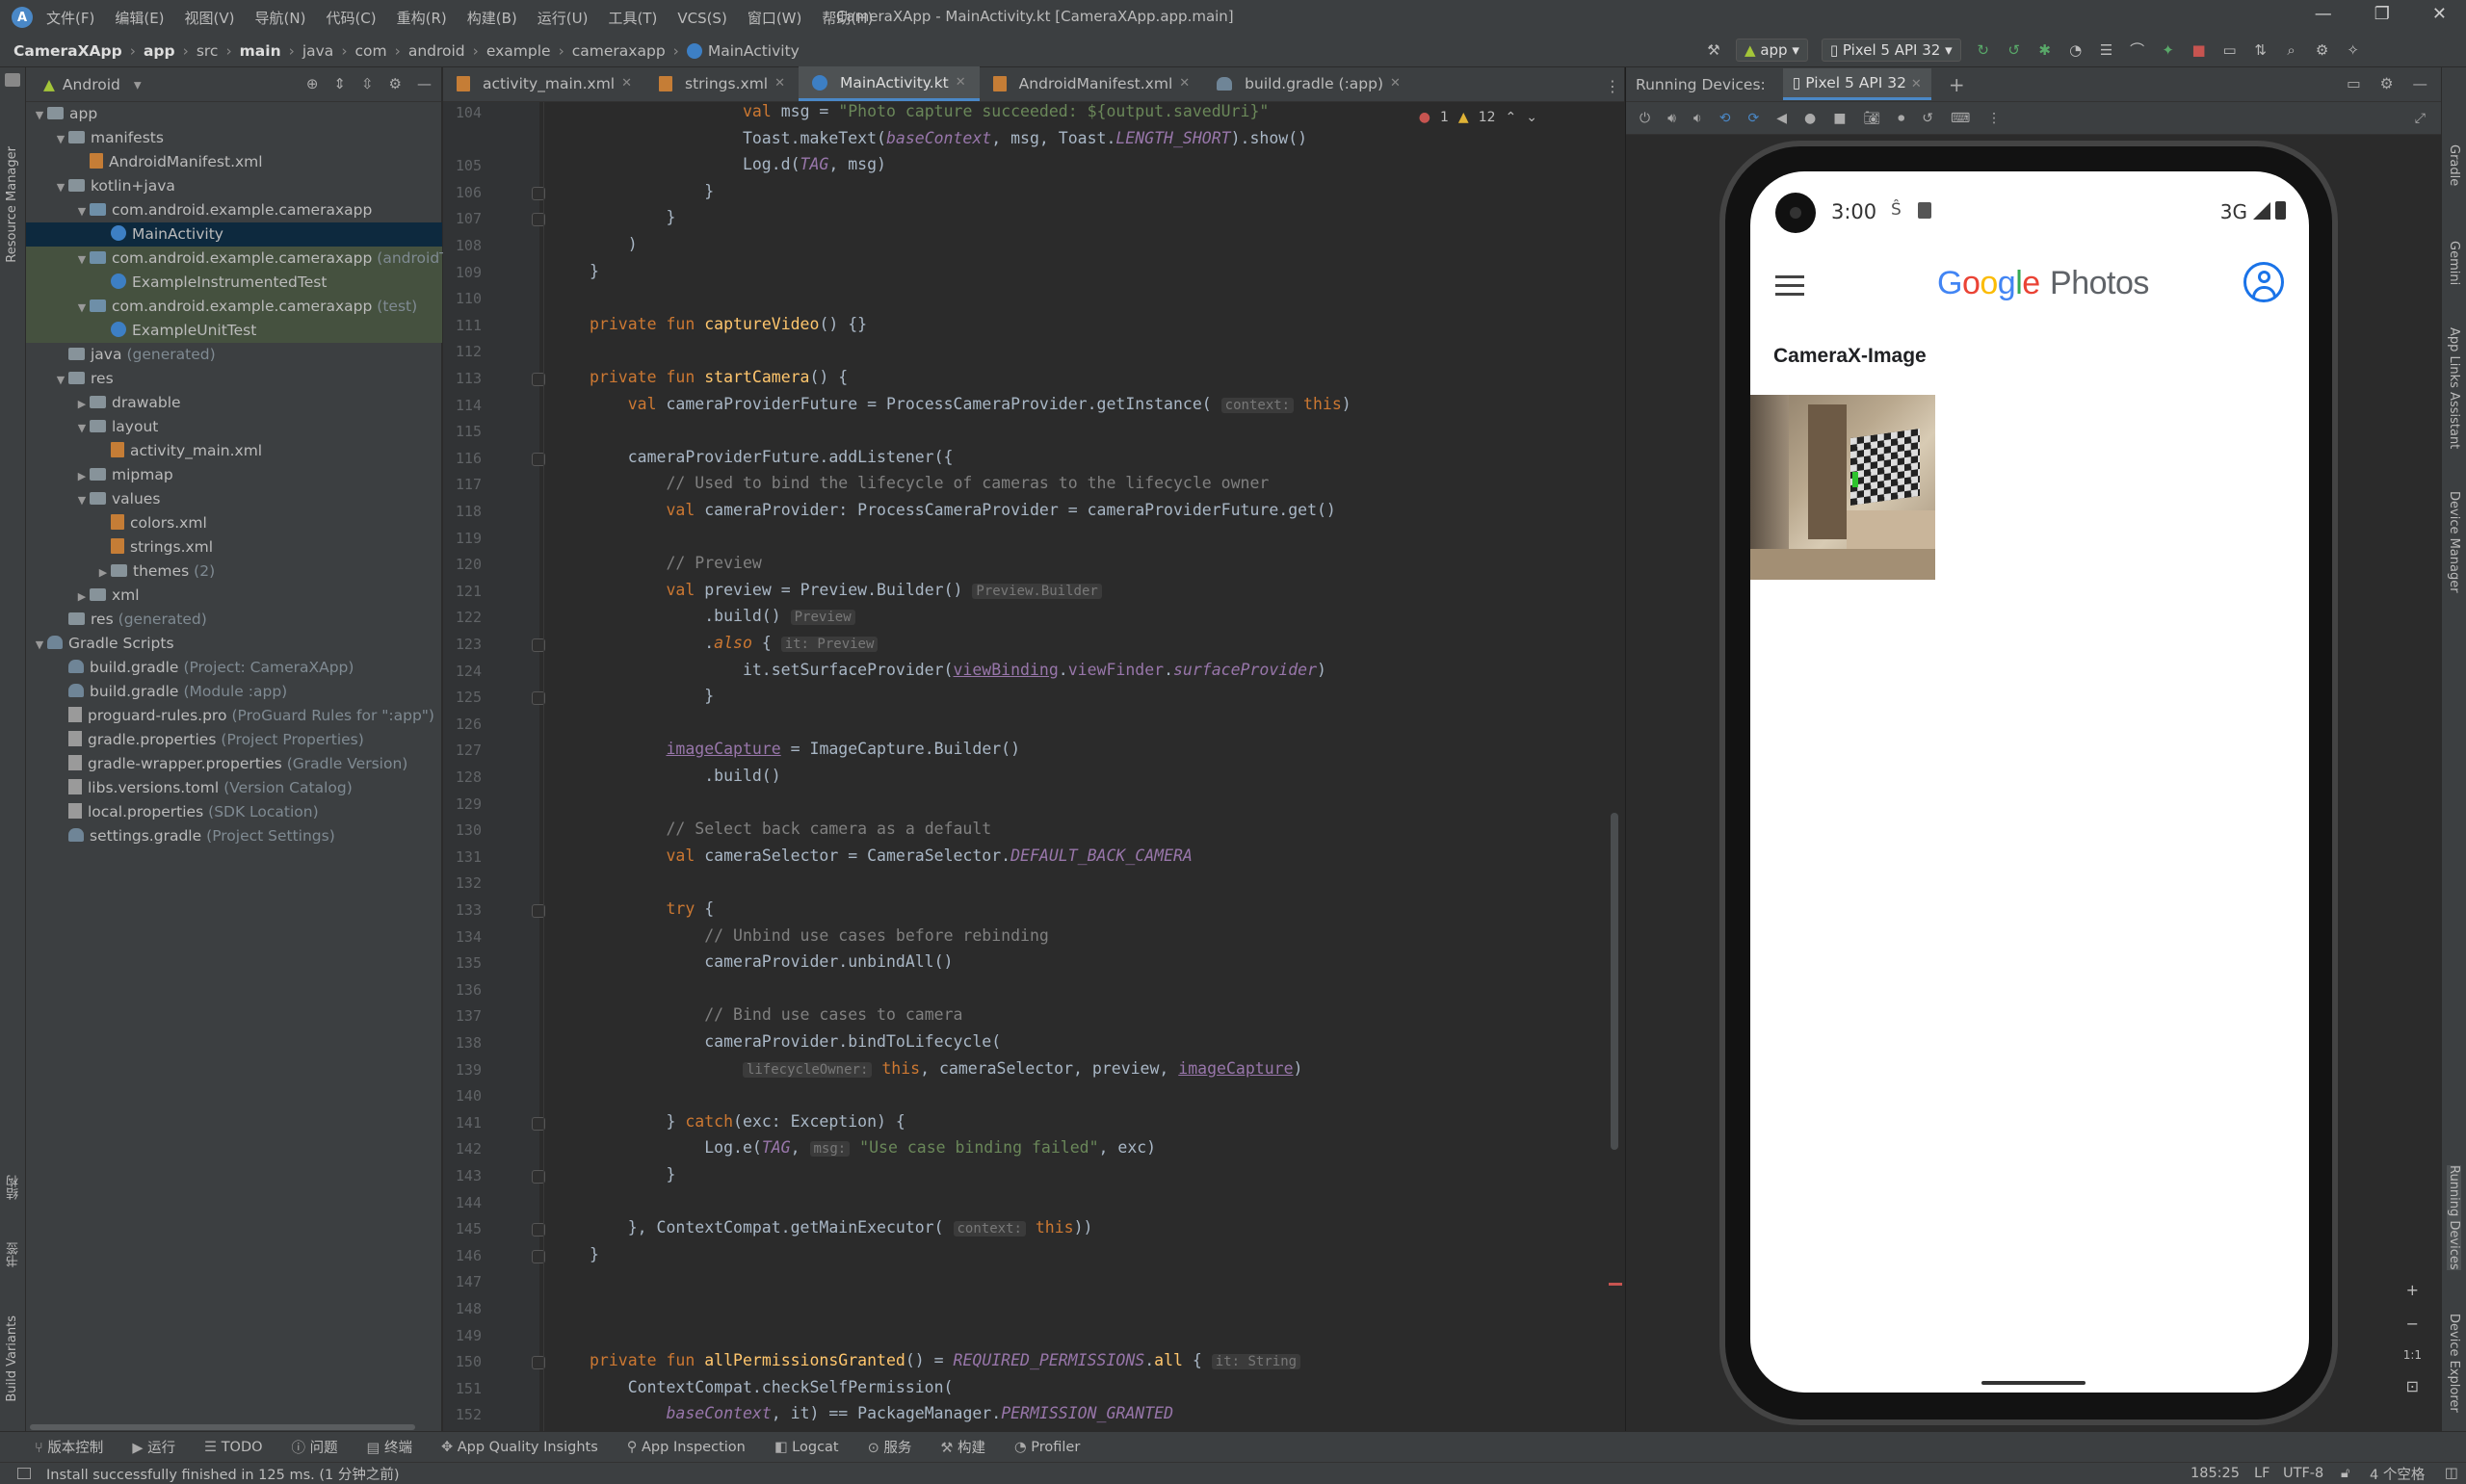 The height and width of the screenshot is (1484, 2466). Describe the element at coordinates (2454, 165) in the screenshot. I see `gradle-tool: Gradle` at that location.